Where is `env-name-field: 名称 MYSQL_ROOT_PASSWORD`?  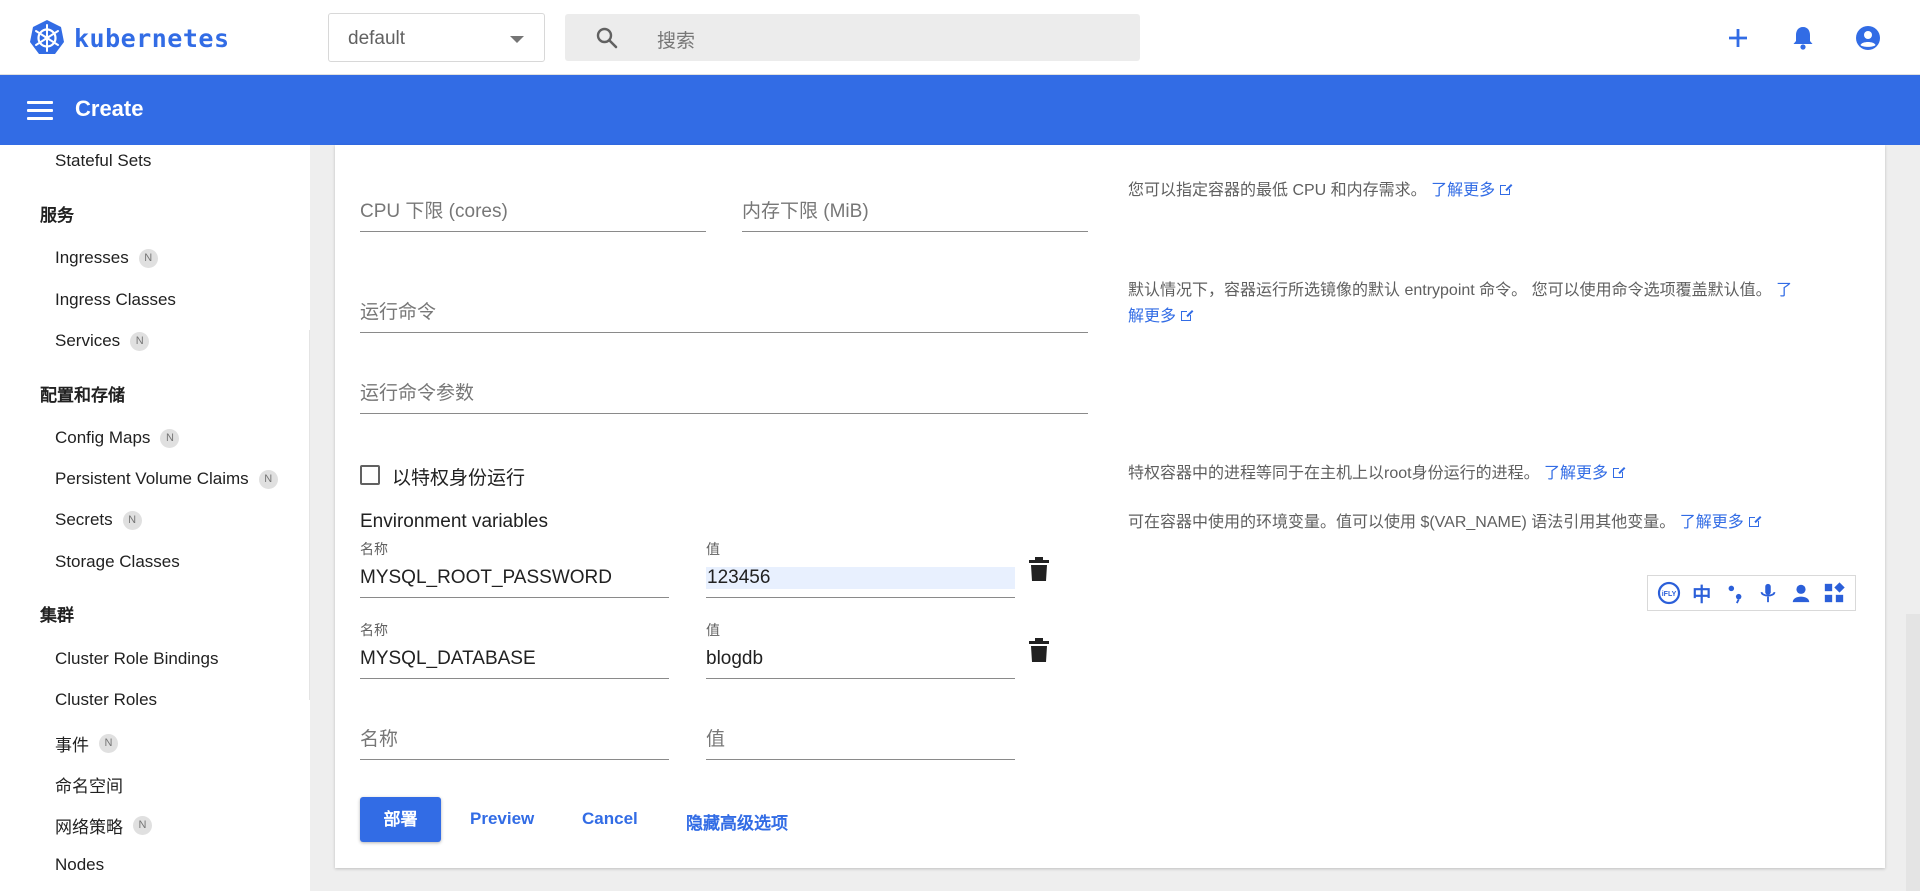
env-name-field: 名称 MYSQL_ROOT_PASSWORD is located at coordinates (514, 569).